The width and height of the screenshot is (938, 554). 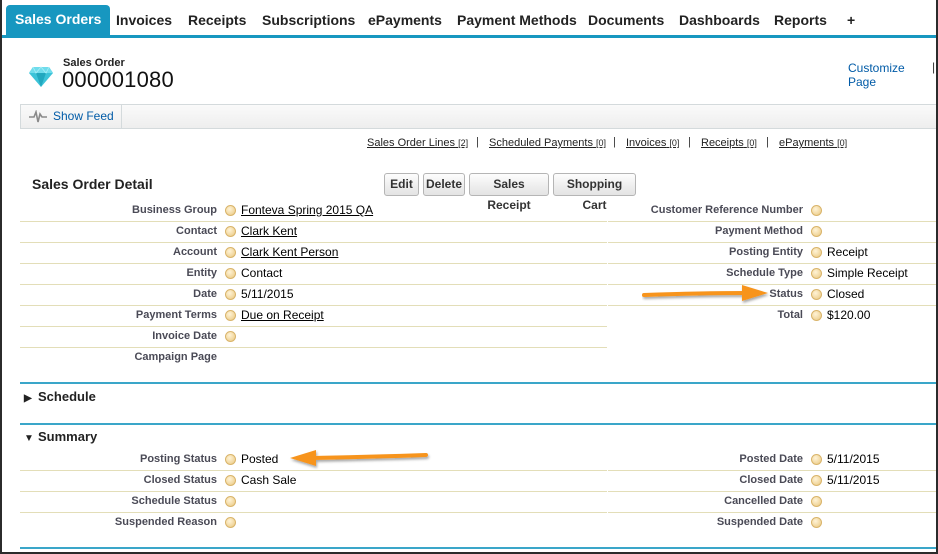 What do you see at coordinates (205, 294) in the screenshot?
I see `field-label-date: Date` at bounding box center [205, 294].